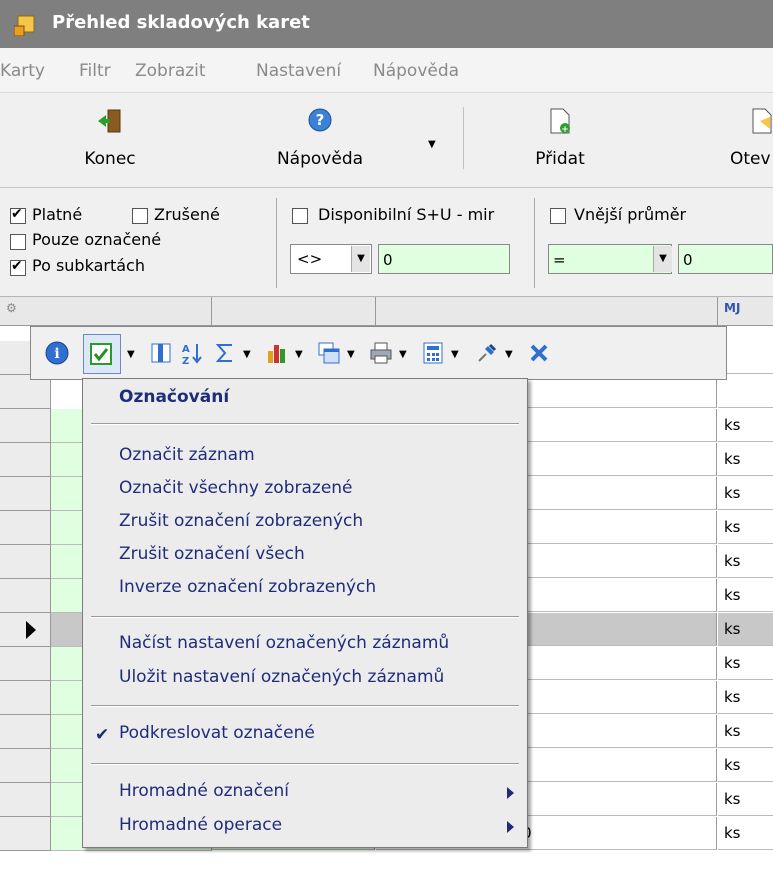 The width and height of the screenshot is (773, 873). I want to click on menu-item-ulozit-nastaveni: Uložit nastavení označených záznamů, so click(281, 677).